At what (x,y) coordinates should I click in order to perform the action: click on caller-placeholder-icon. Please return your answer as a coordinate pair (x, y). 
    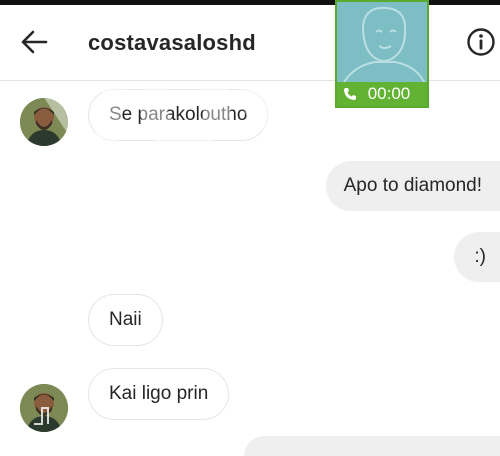
    Looking at the image, I should click on (384, 45).